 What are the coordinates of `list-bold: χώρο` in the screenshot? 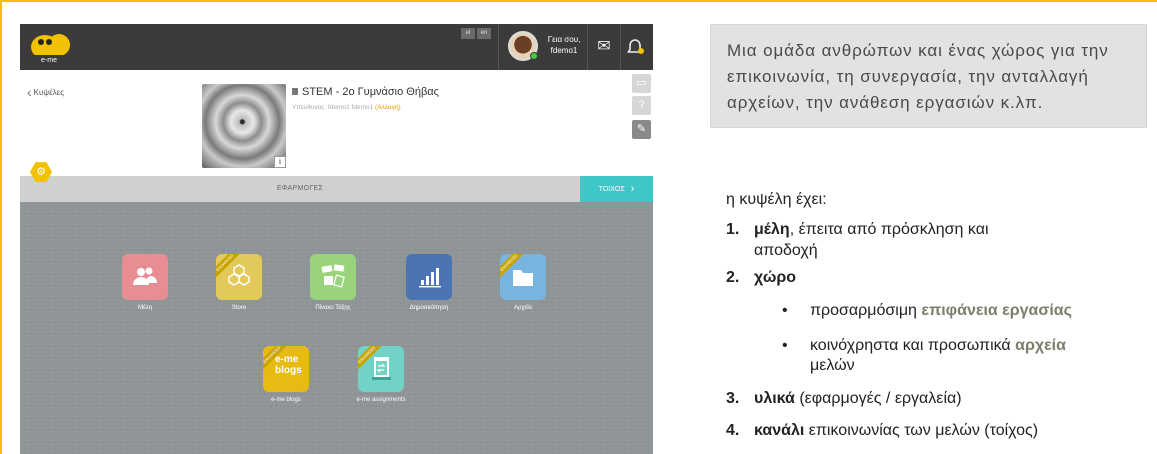 It's located at (775, 277).